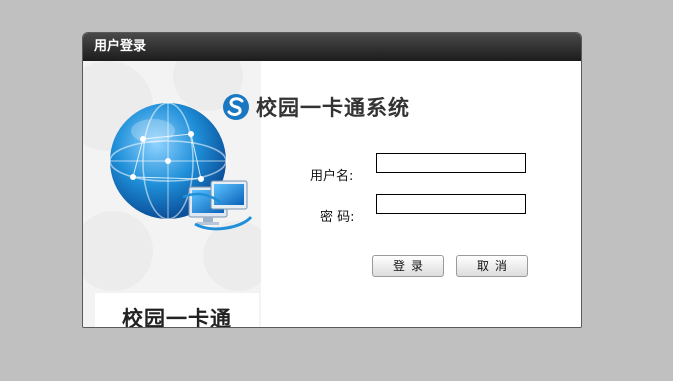  I want to click on password-input, so click(451, 204).